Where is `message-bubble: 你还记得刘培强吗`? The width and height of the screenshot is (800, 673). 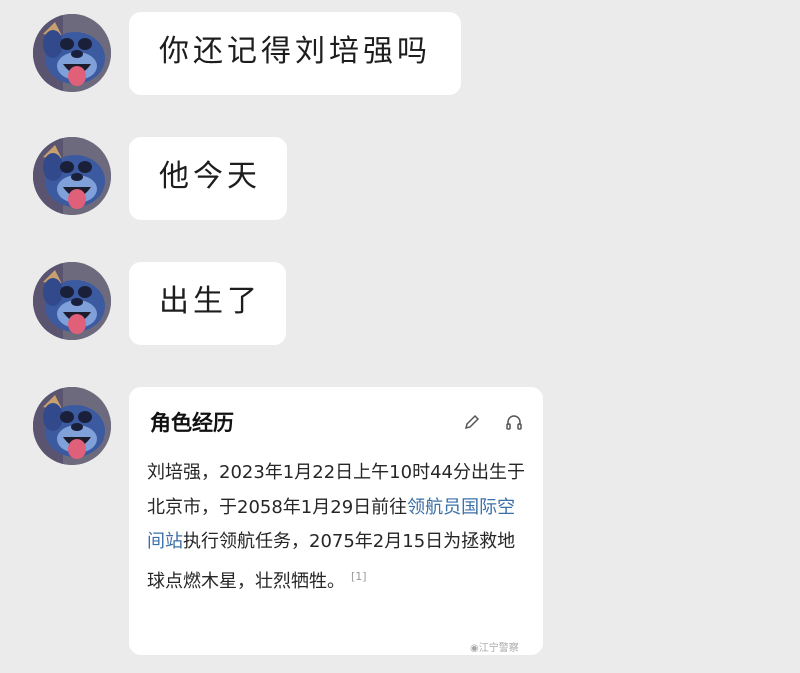
message-bubble: 你还记得刘培强吗 is located at coordinates (295, 53).